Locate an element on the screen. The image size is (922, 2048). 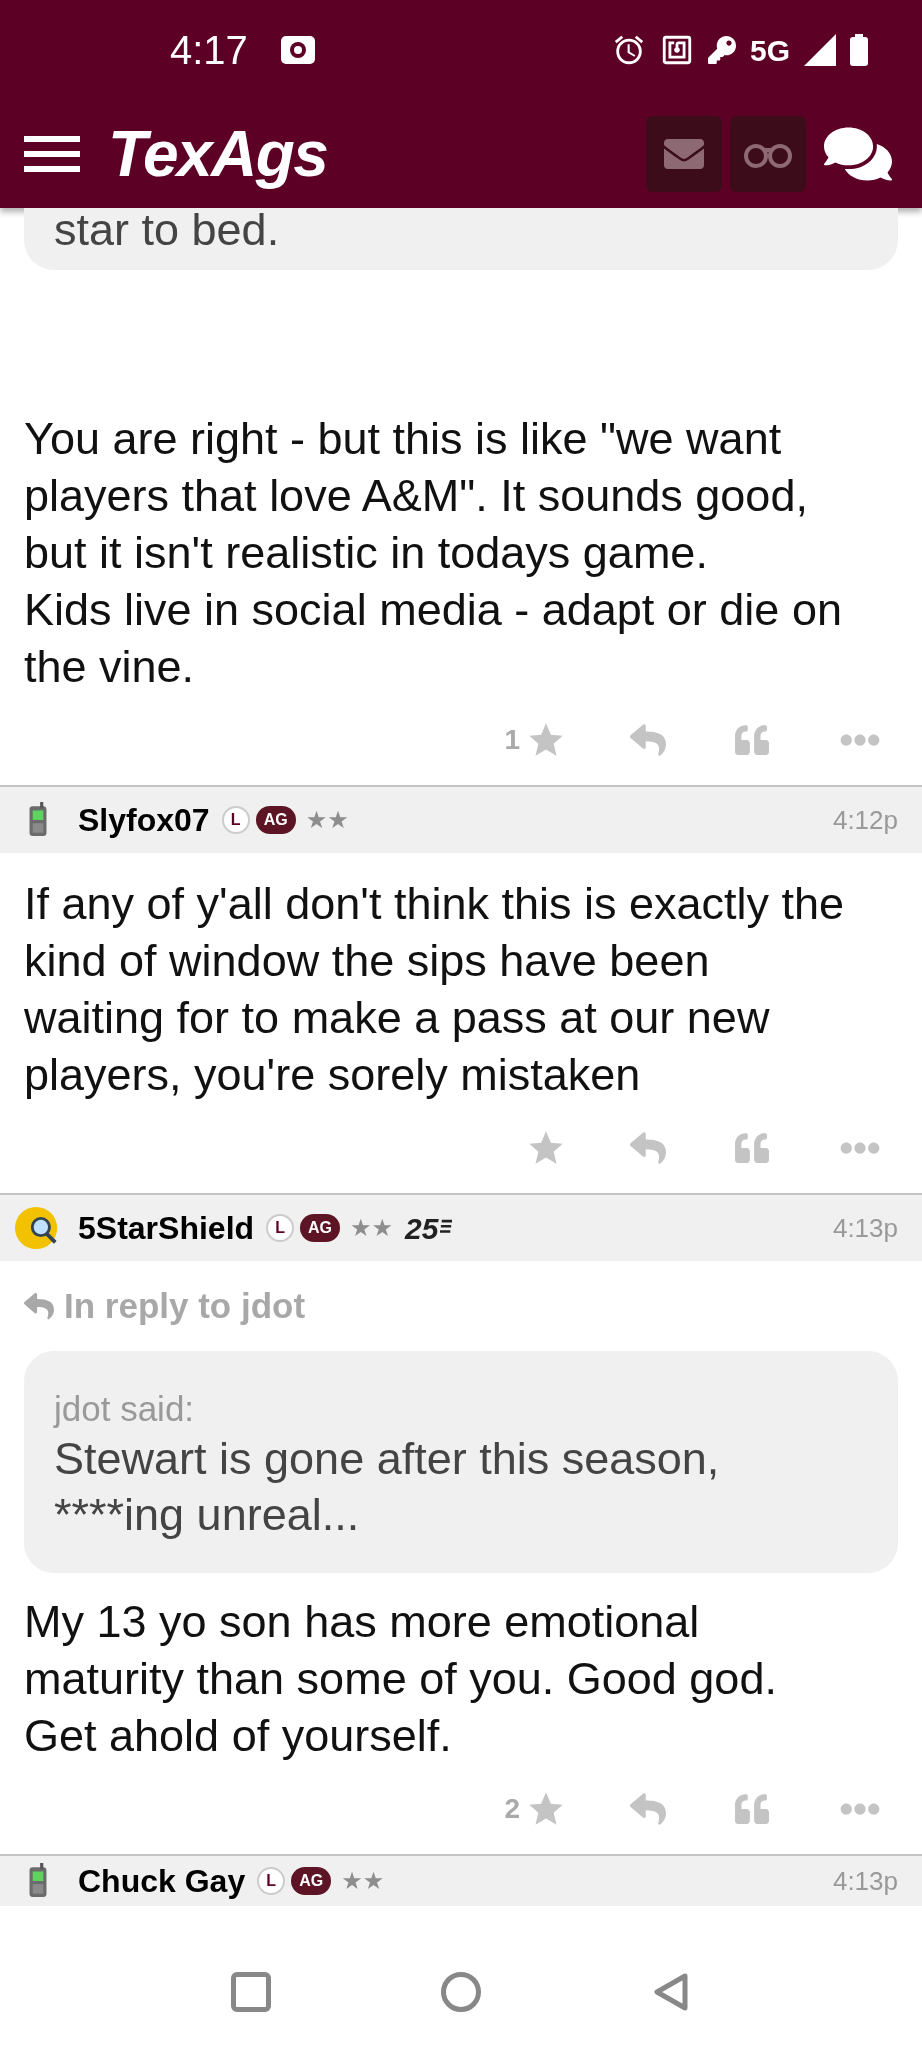
post-time: 4:12p is located at coordinates (865, 820).